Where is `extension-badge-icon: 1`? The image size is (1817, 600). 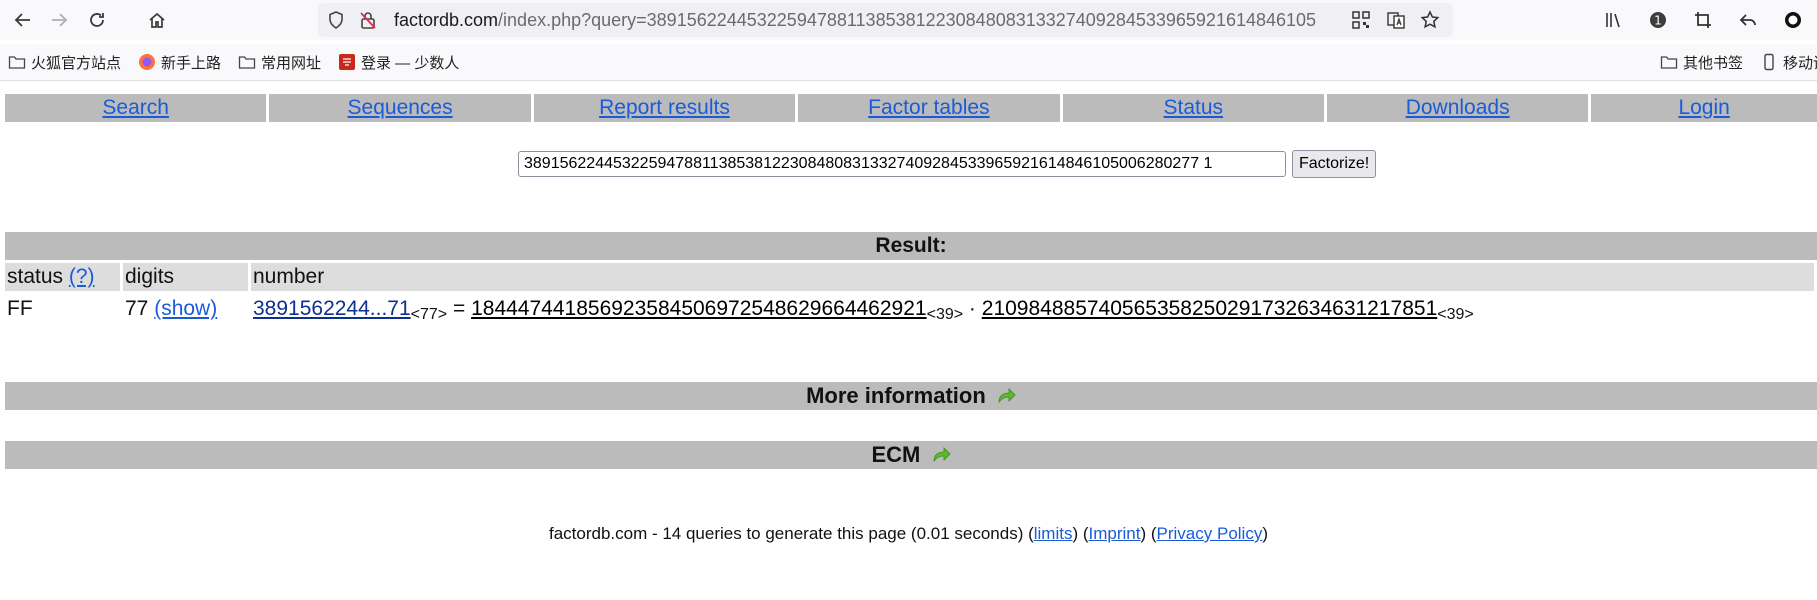 extension-badge-icon: 1 is located at coordinates (1658, 20).